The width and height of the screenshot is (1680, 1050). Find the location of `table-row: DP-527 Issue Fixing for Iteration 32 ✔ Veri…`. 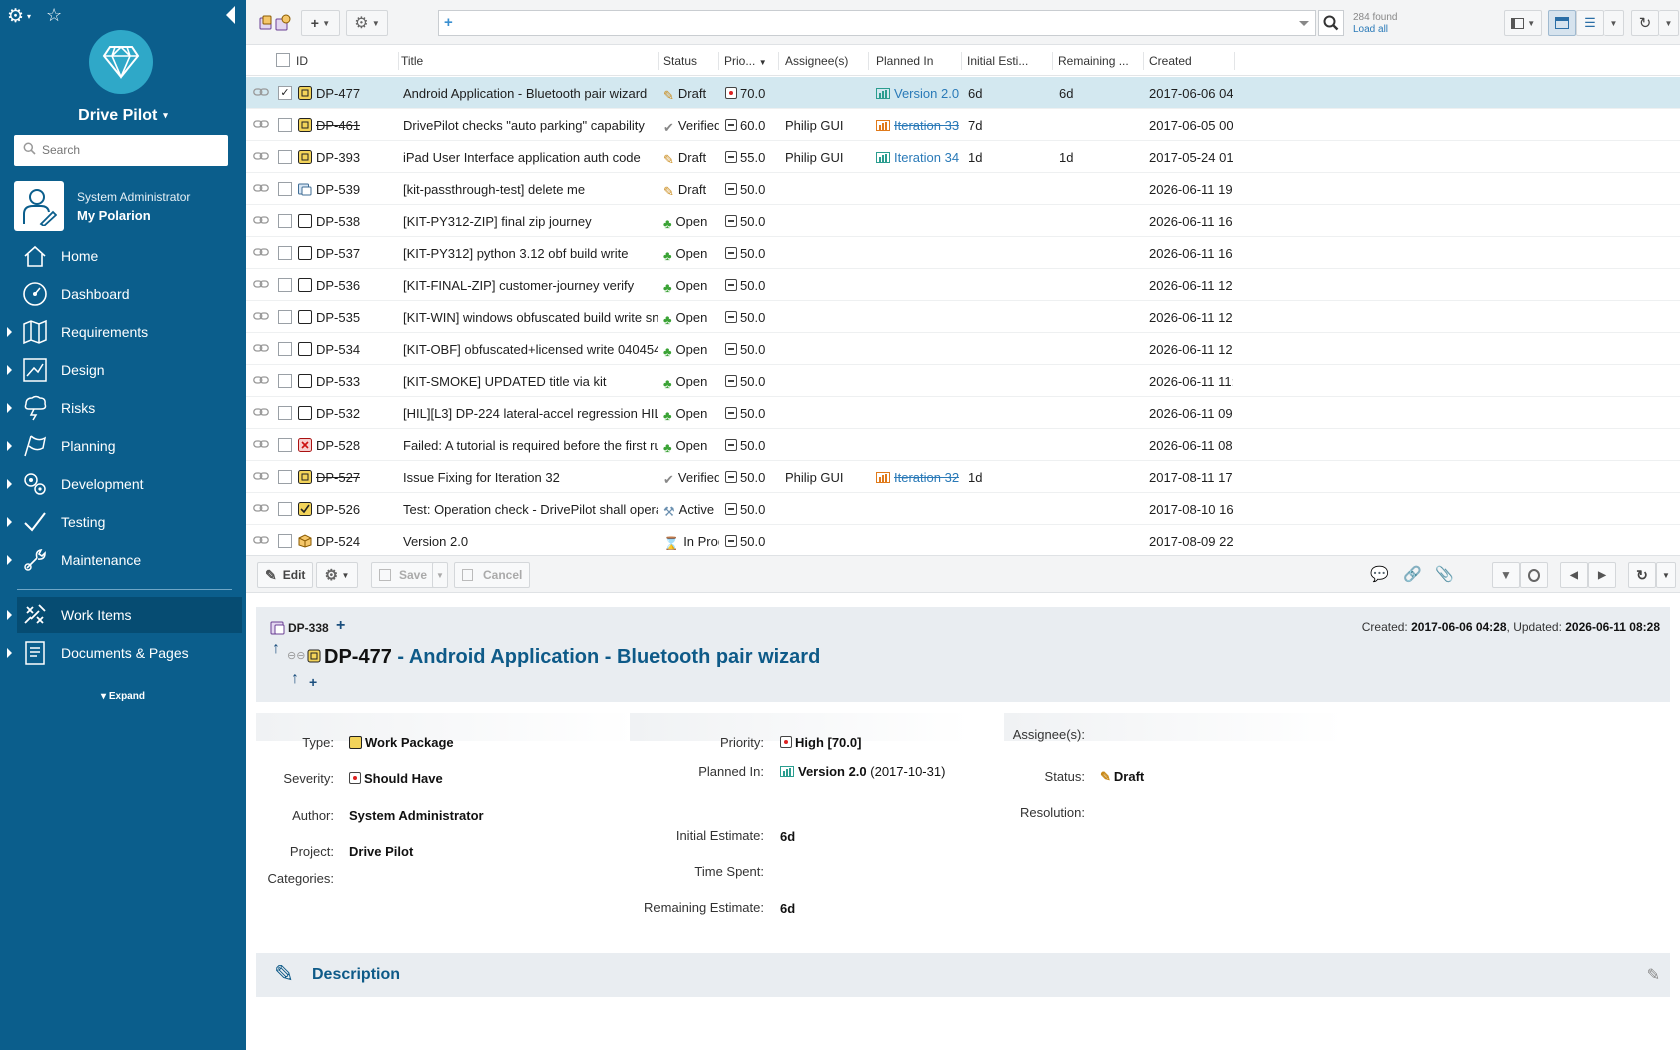

table-row: DP-527 Issue Fixing for Iteration 32 ✔ Veri… is located at coordinates (963, 477).